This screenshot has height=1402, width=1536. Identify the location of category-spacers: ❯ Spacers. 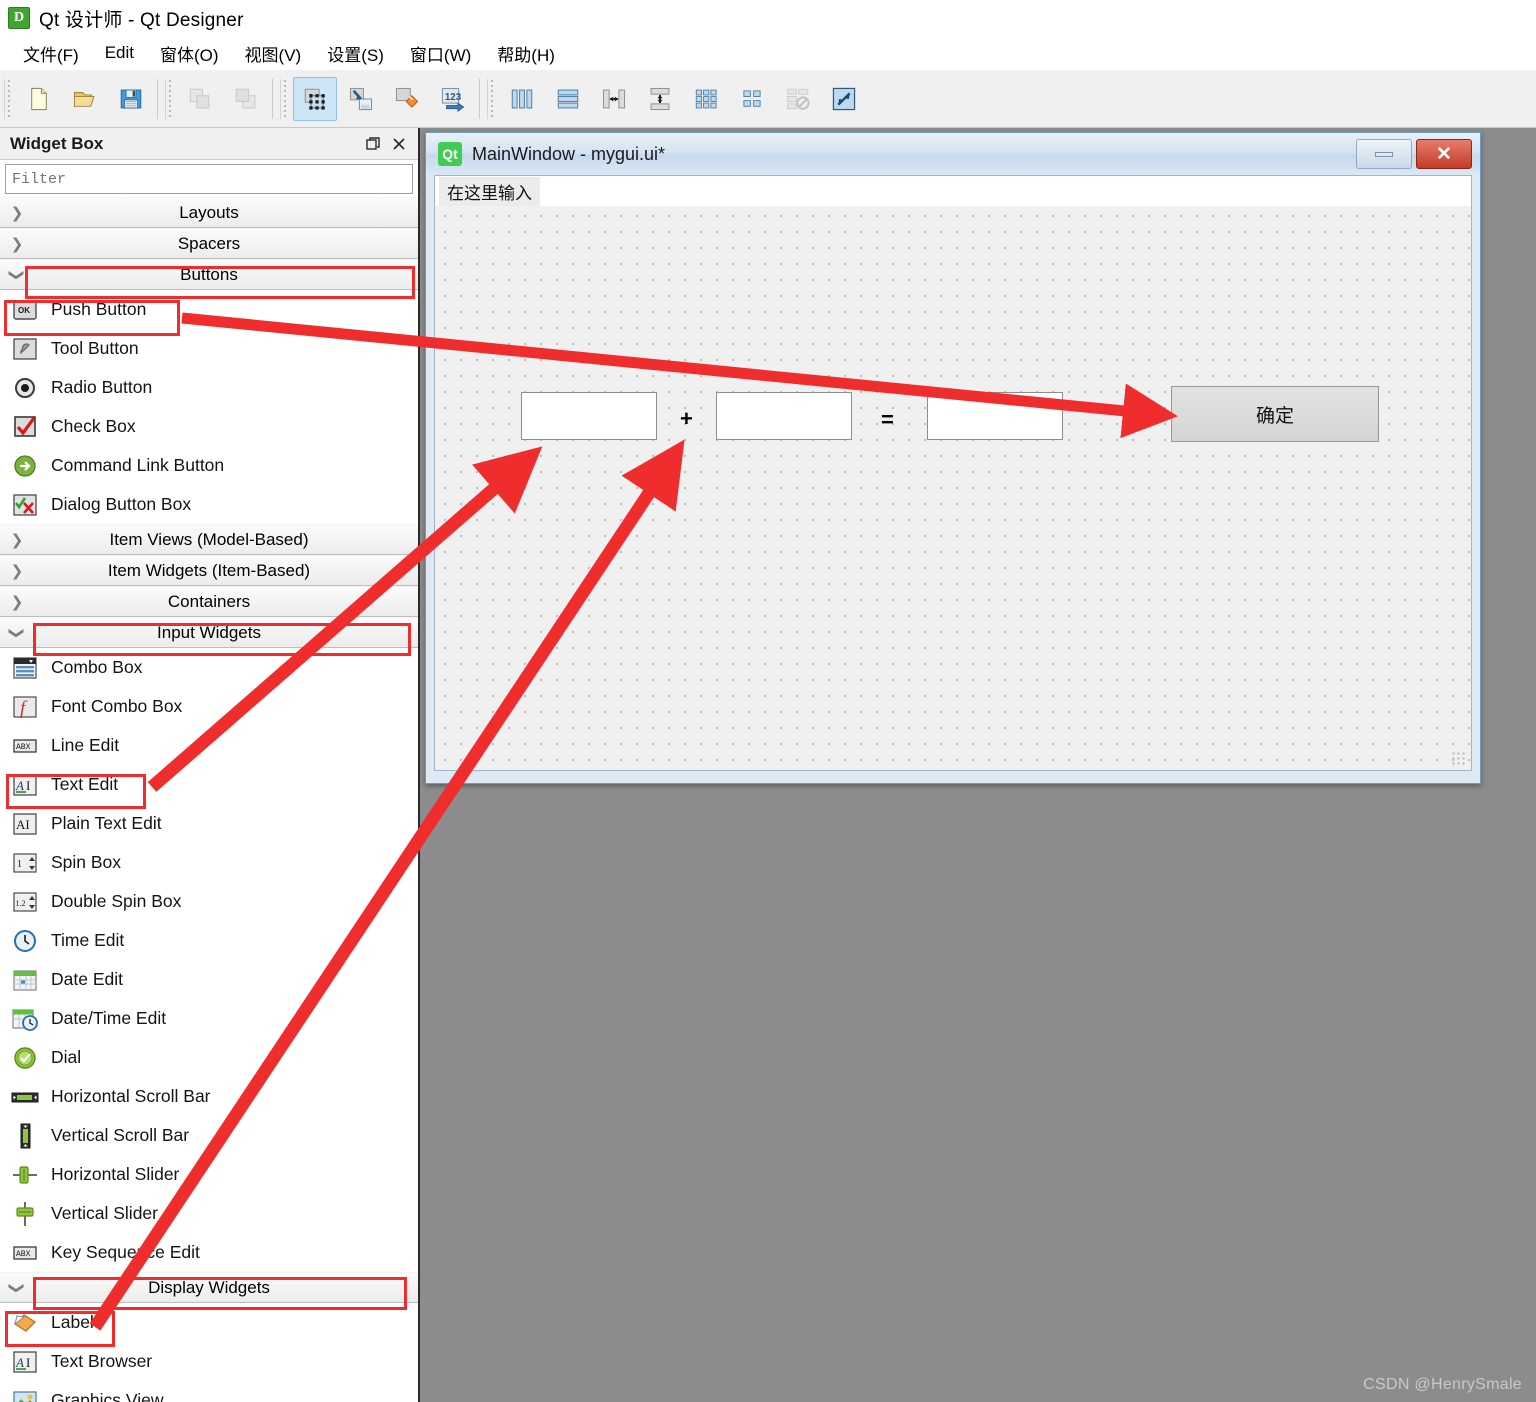
(209, 243).